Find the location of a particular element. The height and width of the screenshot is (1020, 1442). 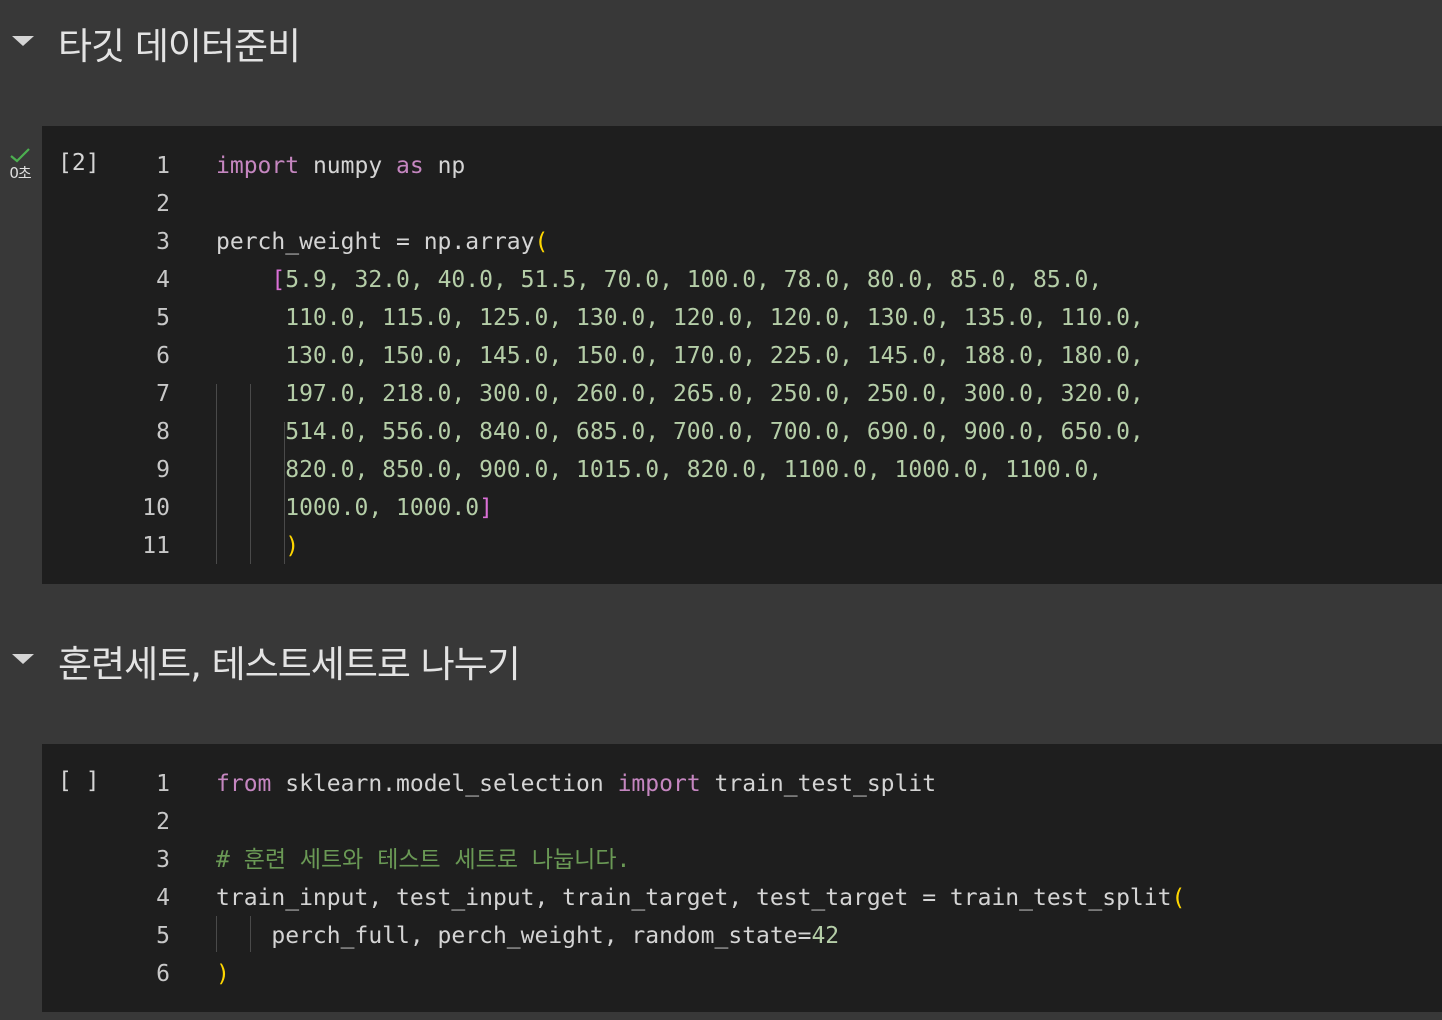

code-line: 1 import numpy as np is located at coordinates (742, 166).